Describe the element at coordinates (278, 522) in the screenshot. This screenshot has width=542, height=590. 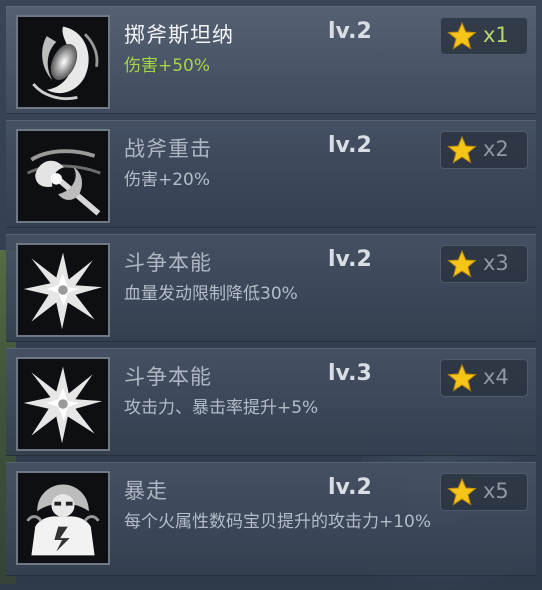
I see `skill-description: 每个火属性数码宝贝提升的攻击力+10%` at that location.